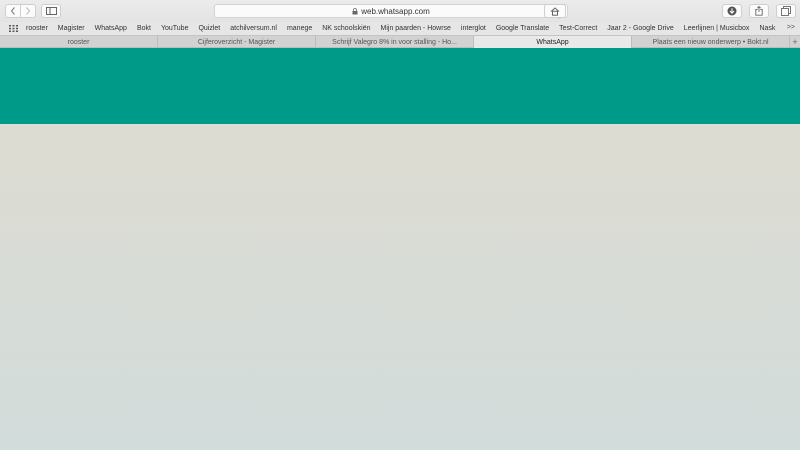 Image resolution: width=800 pixels, height=450 pixels. Describe the element at coordinates (578, 28) in the screenshot. I see `bookmark-item: Test-Correct` at that location.